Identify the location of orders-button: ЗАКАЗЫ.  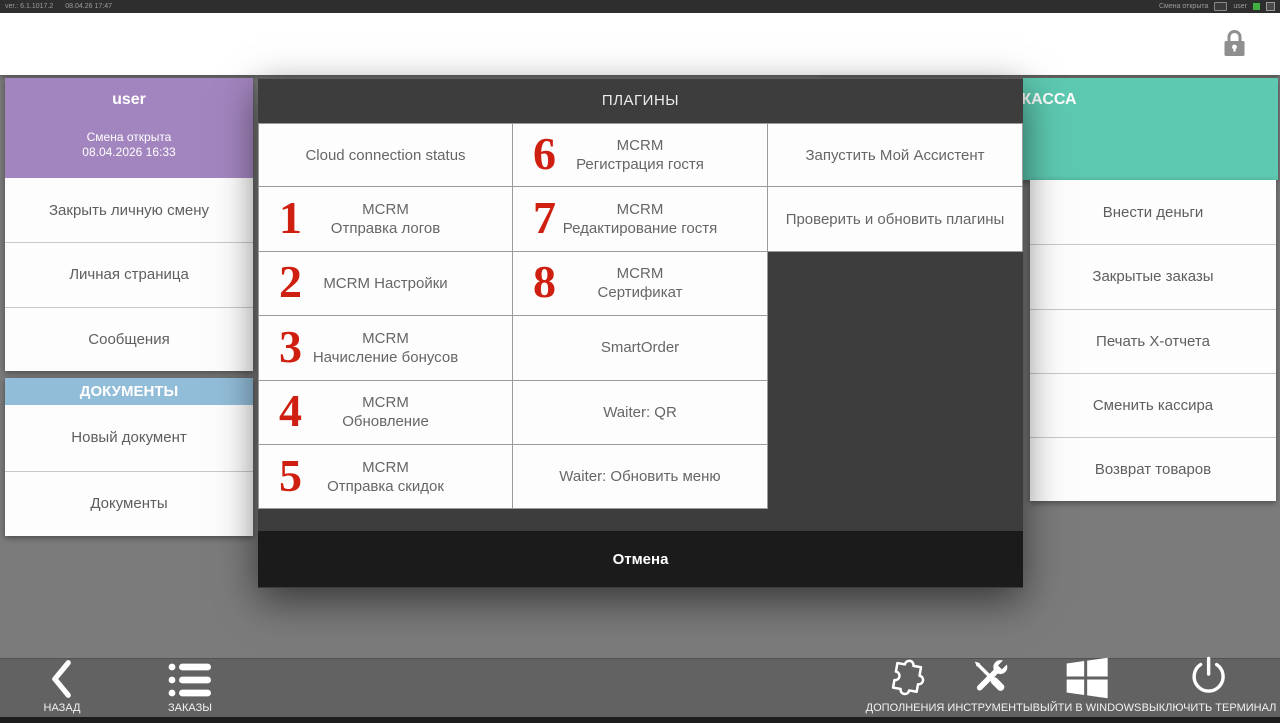
(190, 686).